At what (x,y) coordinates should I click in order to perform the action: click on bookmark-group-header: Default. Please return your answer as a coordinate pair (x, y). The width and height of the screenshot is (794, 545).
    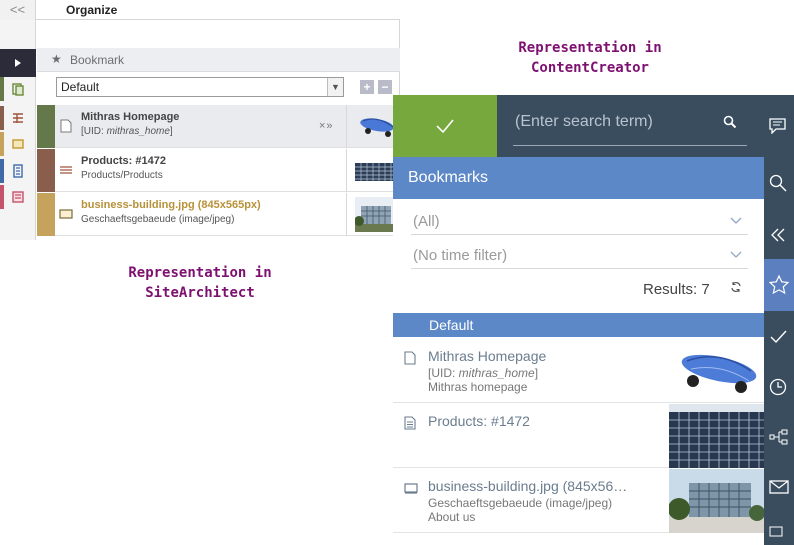
    Looking at the image, I should click on (578, 325).